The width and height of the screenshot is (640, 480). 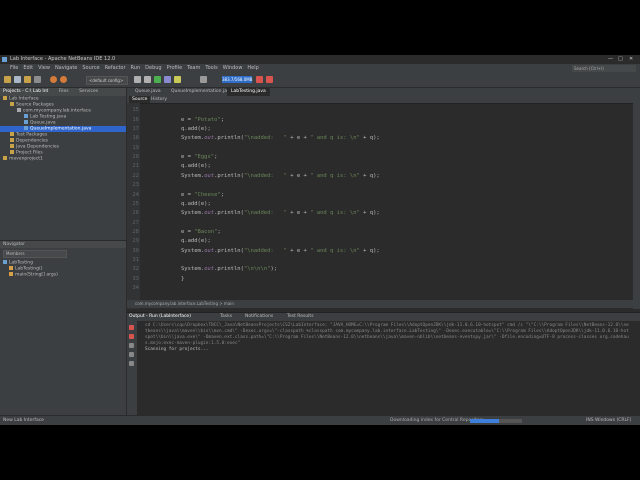 What do you see at coordinates (21, 263) in the screenshot?
I see `navigator-item-label: LabTesting` at bounding box center [21, 263].